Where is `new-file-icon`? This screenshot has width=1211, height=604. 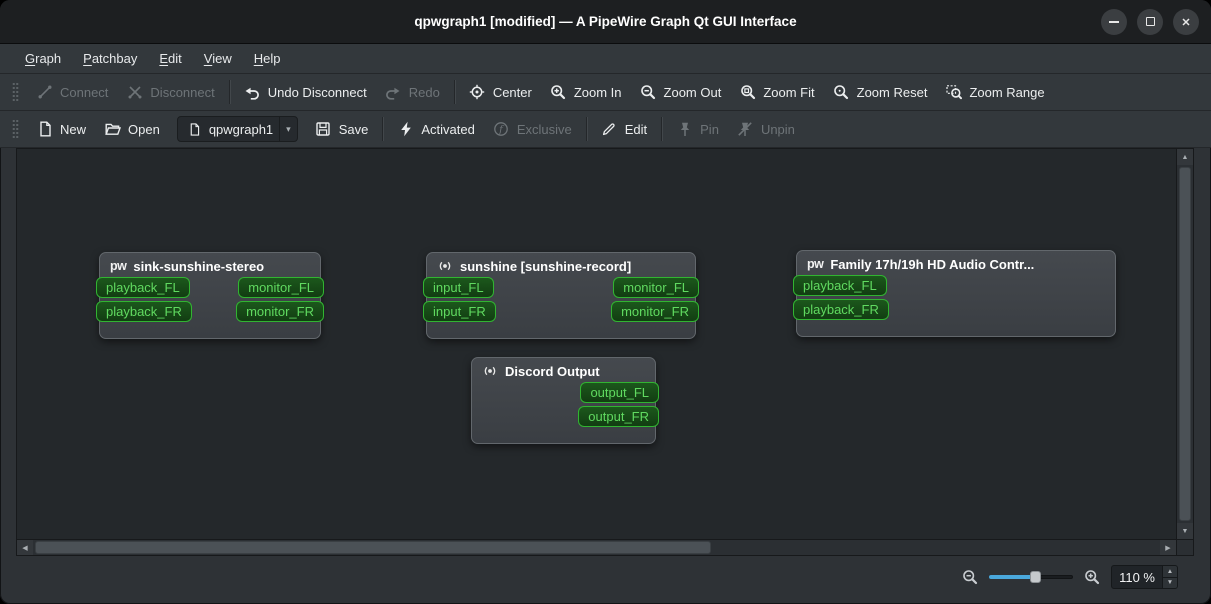 new-file-icon is located at coordinates (44, 129).